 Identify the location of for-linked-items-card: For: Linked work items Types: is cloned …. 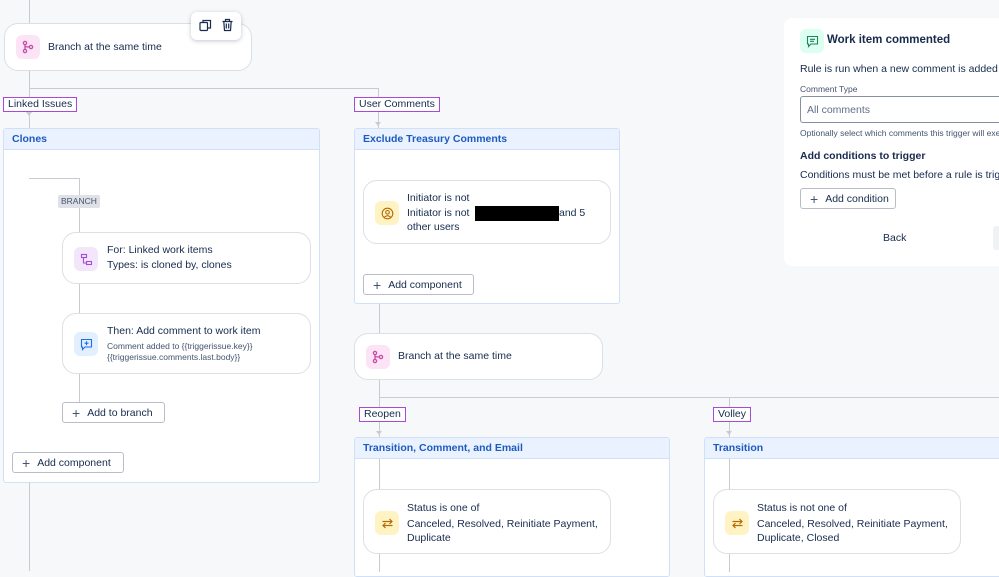
(186, 258).